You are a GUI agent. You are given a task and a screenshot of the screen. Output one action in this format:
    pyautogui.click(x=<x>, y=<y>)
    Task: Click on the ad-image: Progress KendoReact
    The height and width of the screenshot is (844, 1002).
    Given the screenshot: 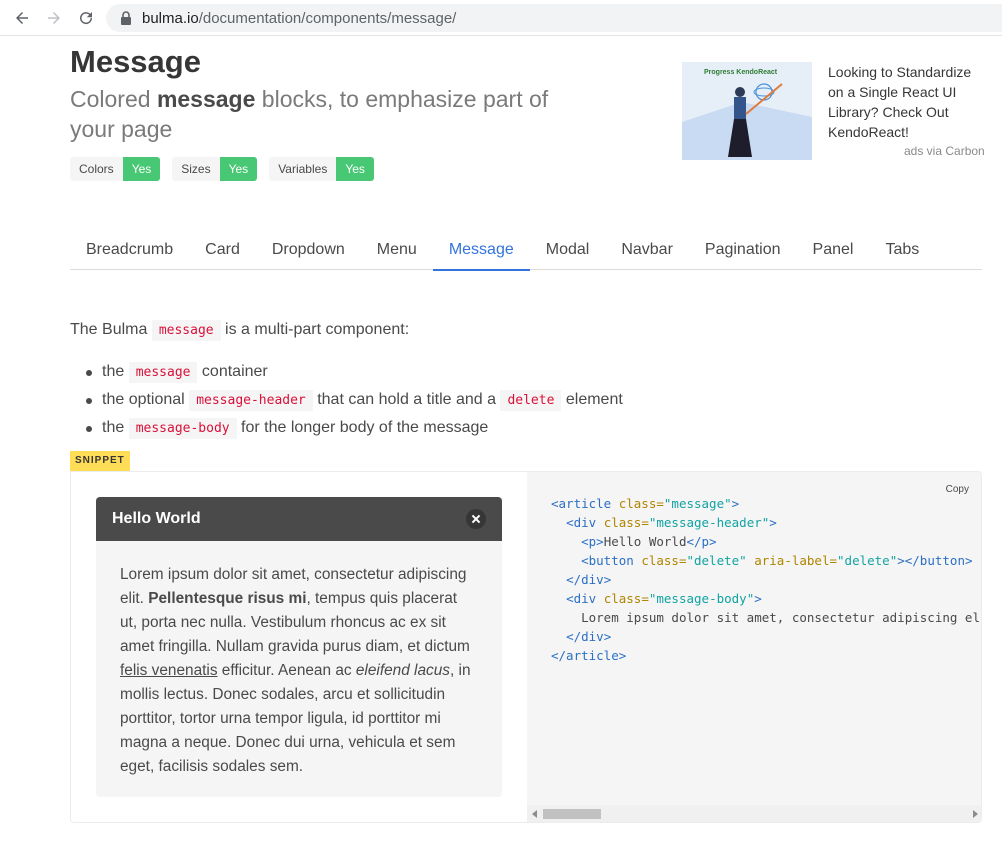 What is the action you would take?
    pyautogui.click(x=747, y=111)
    